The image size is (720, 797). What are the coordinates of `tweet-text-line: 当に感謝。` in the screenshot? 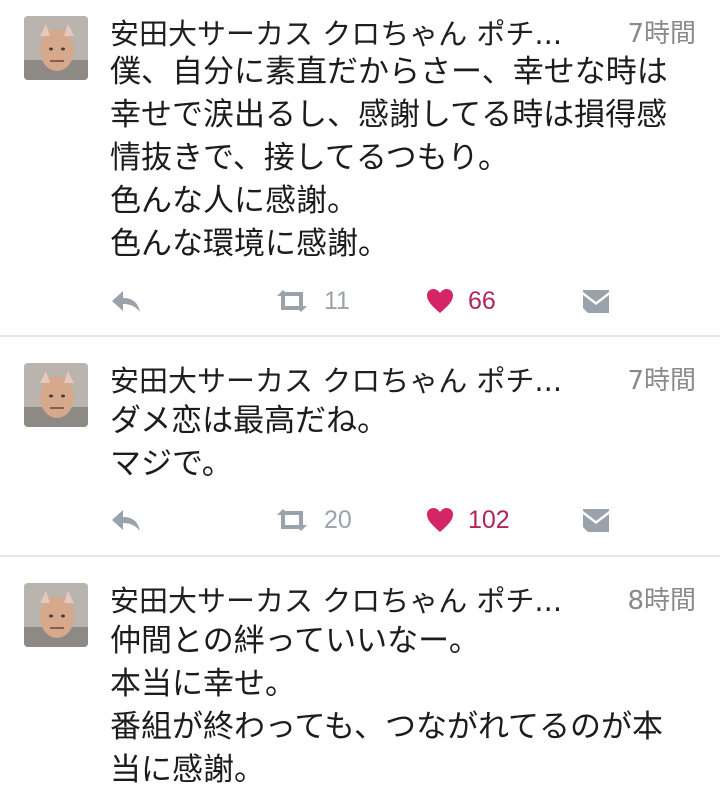 It's located at (187, 770).